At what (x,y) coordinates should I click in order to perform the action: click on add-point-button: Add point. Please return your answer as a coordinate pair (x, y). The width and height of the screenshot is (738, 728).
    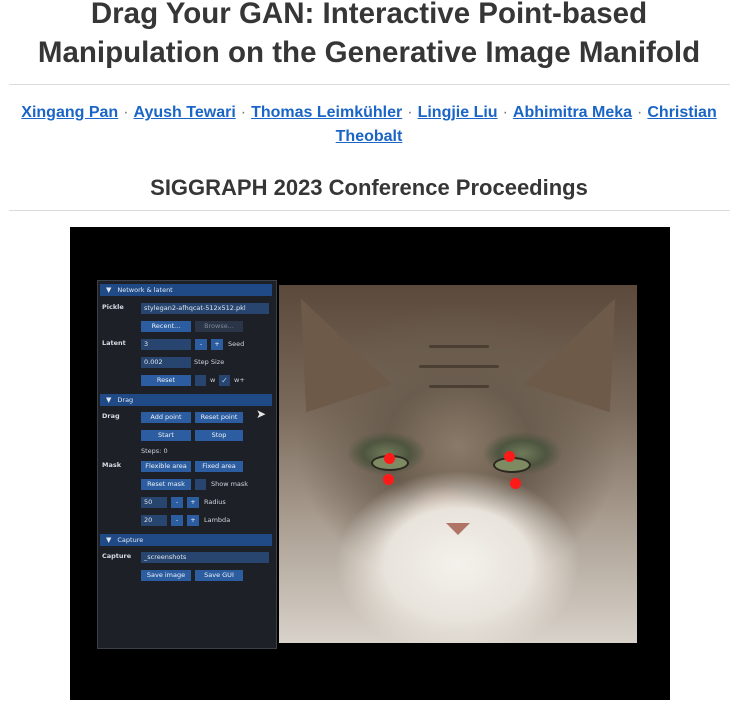
    Looking at the image, I should click on (166, 417).